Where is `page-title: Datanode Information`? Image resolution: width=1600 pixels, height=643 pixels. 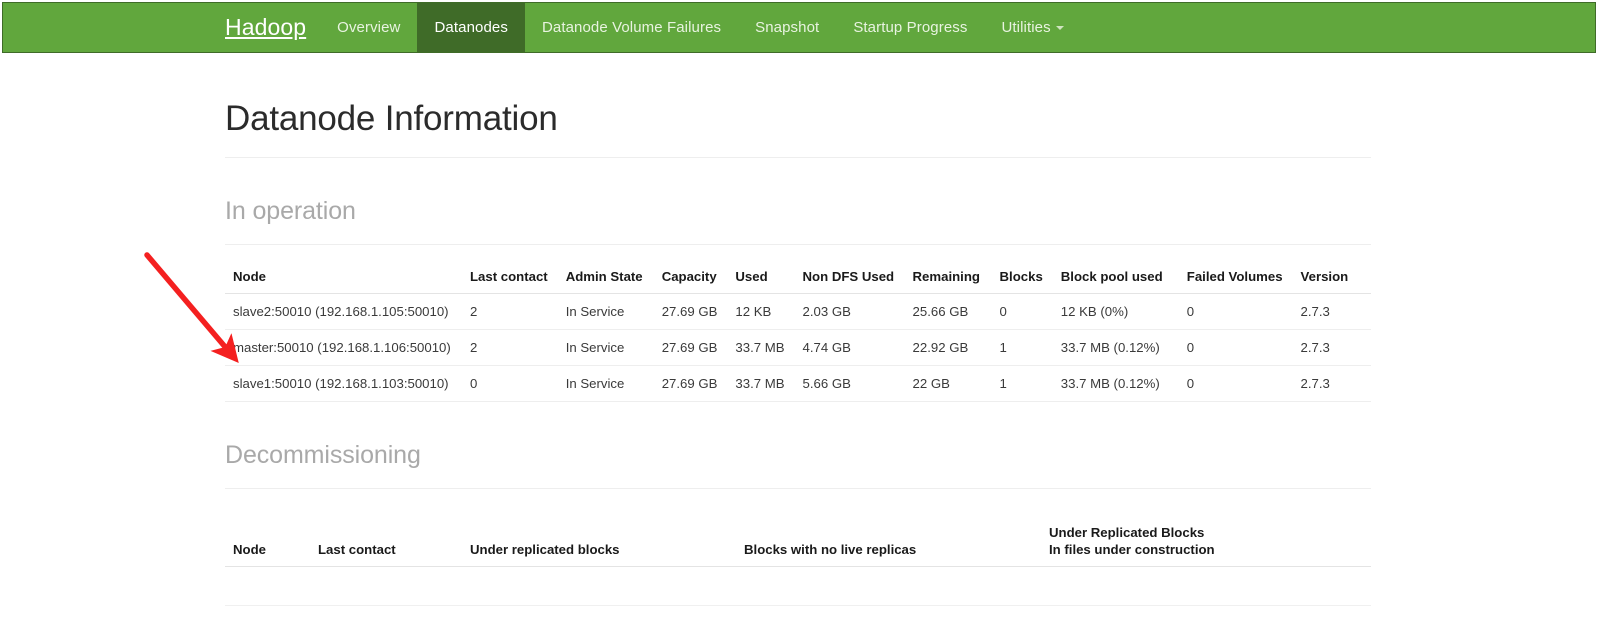
page-title: Datanode Information is located at coordinates (391, 118).